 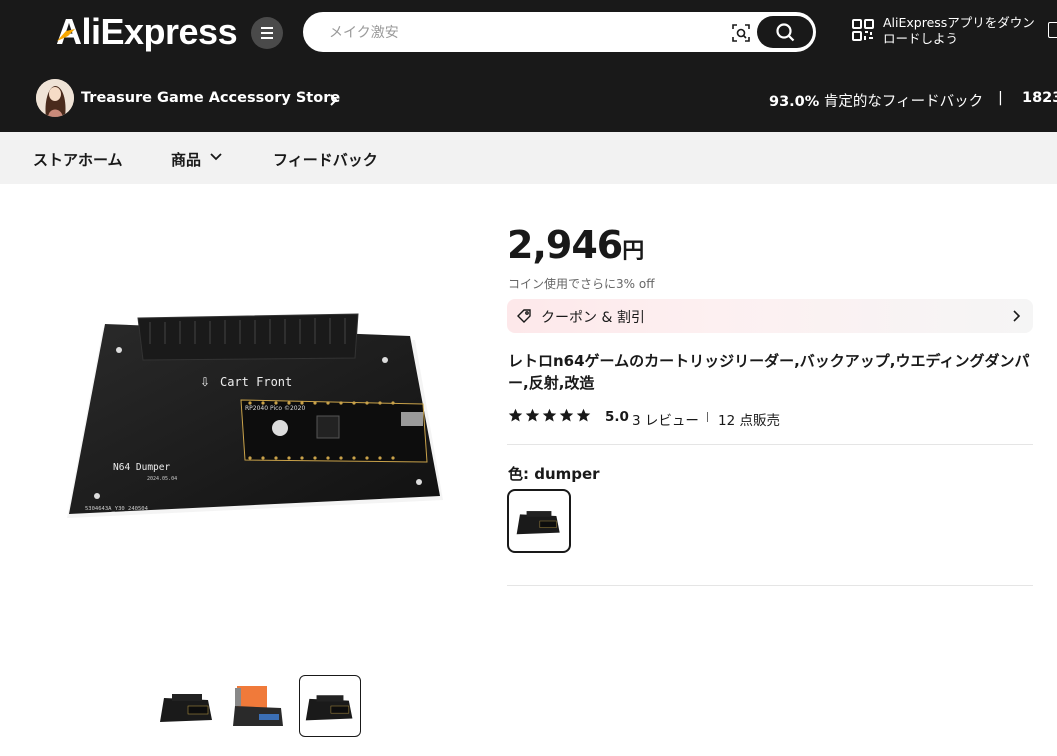 I want to click on avatar-image, so click(x=55, y=98).